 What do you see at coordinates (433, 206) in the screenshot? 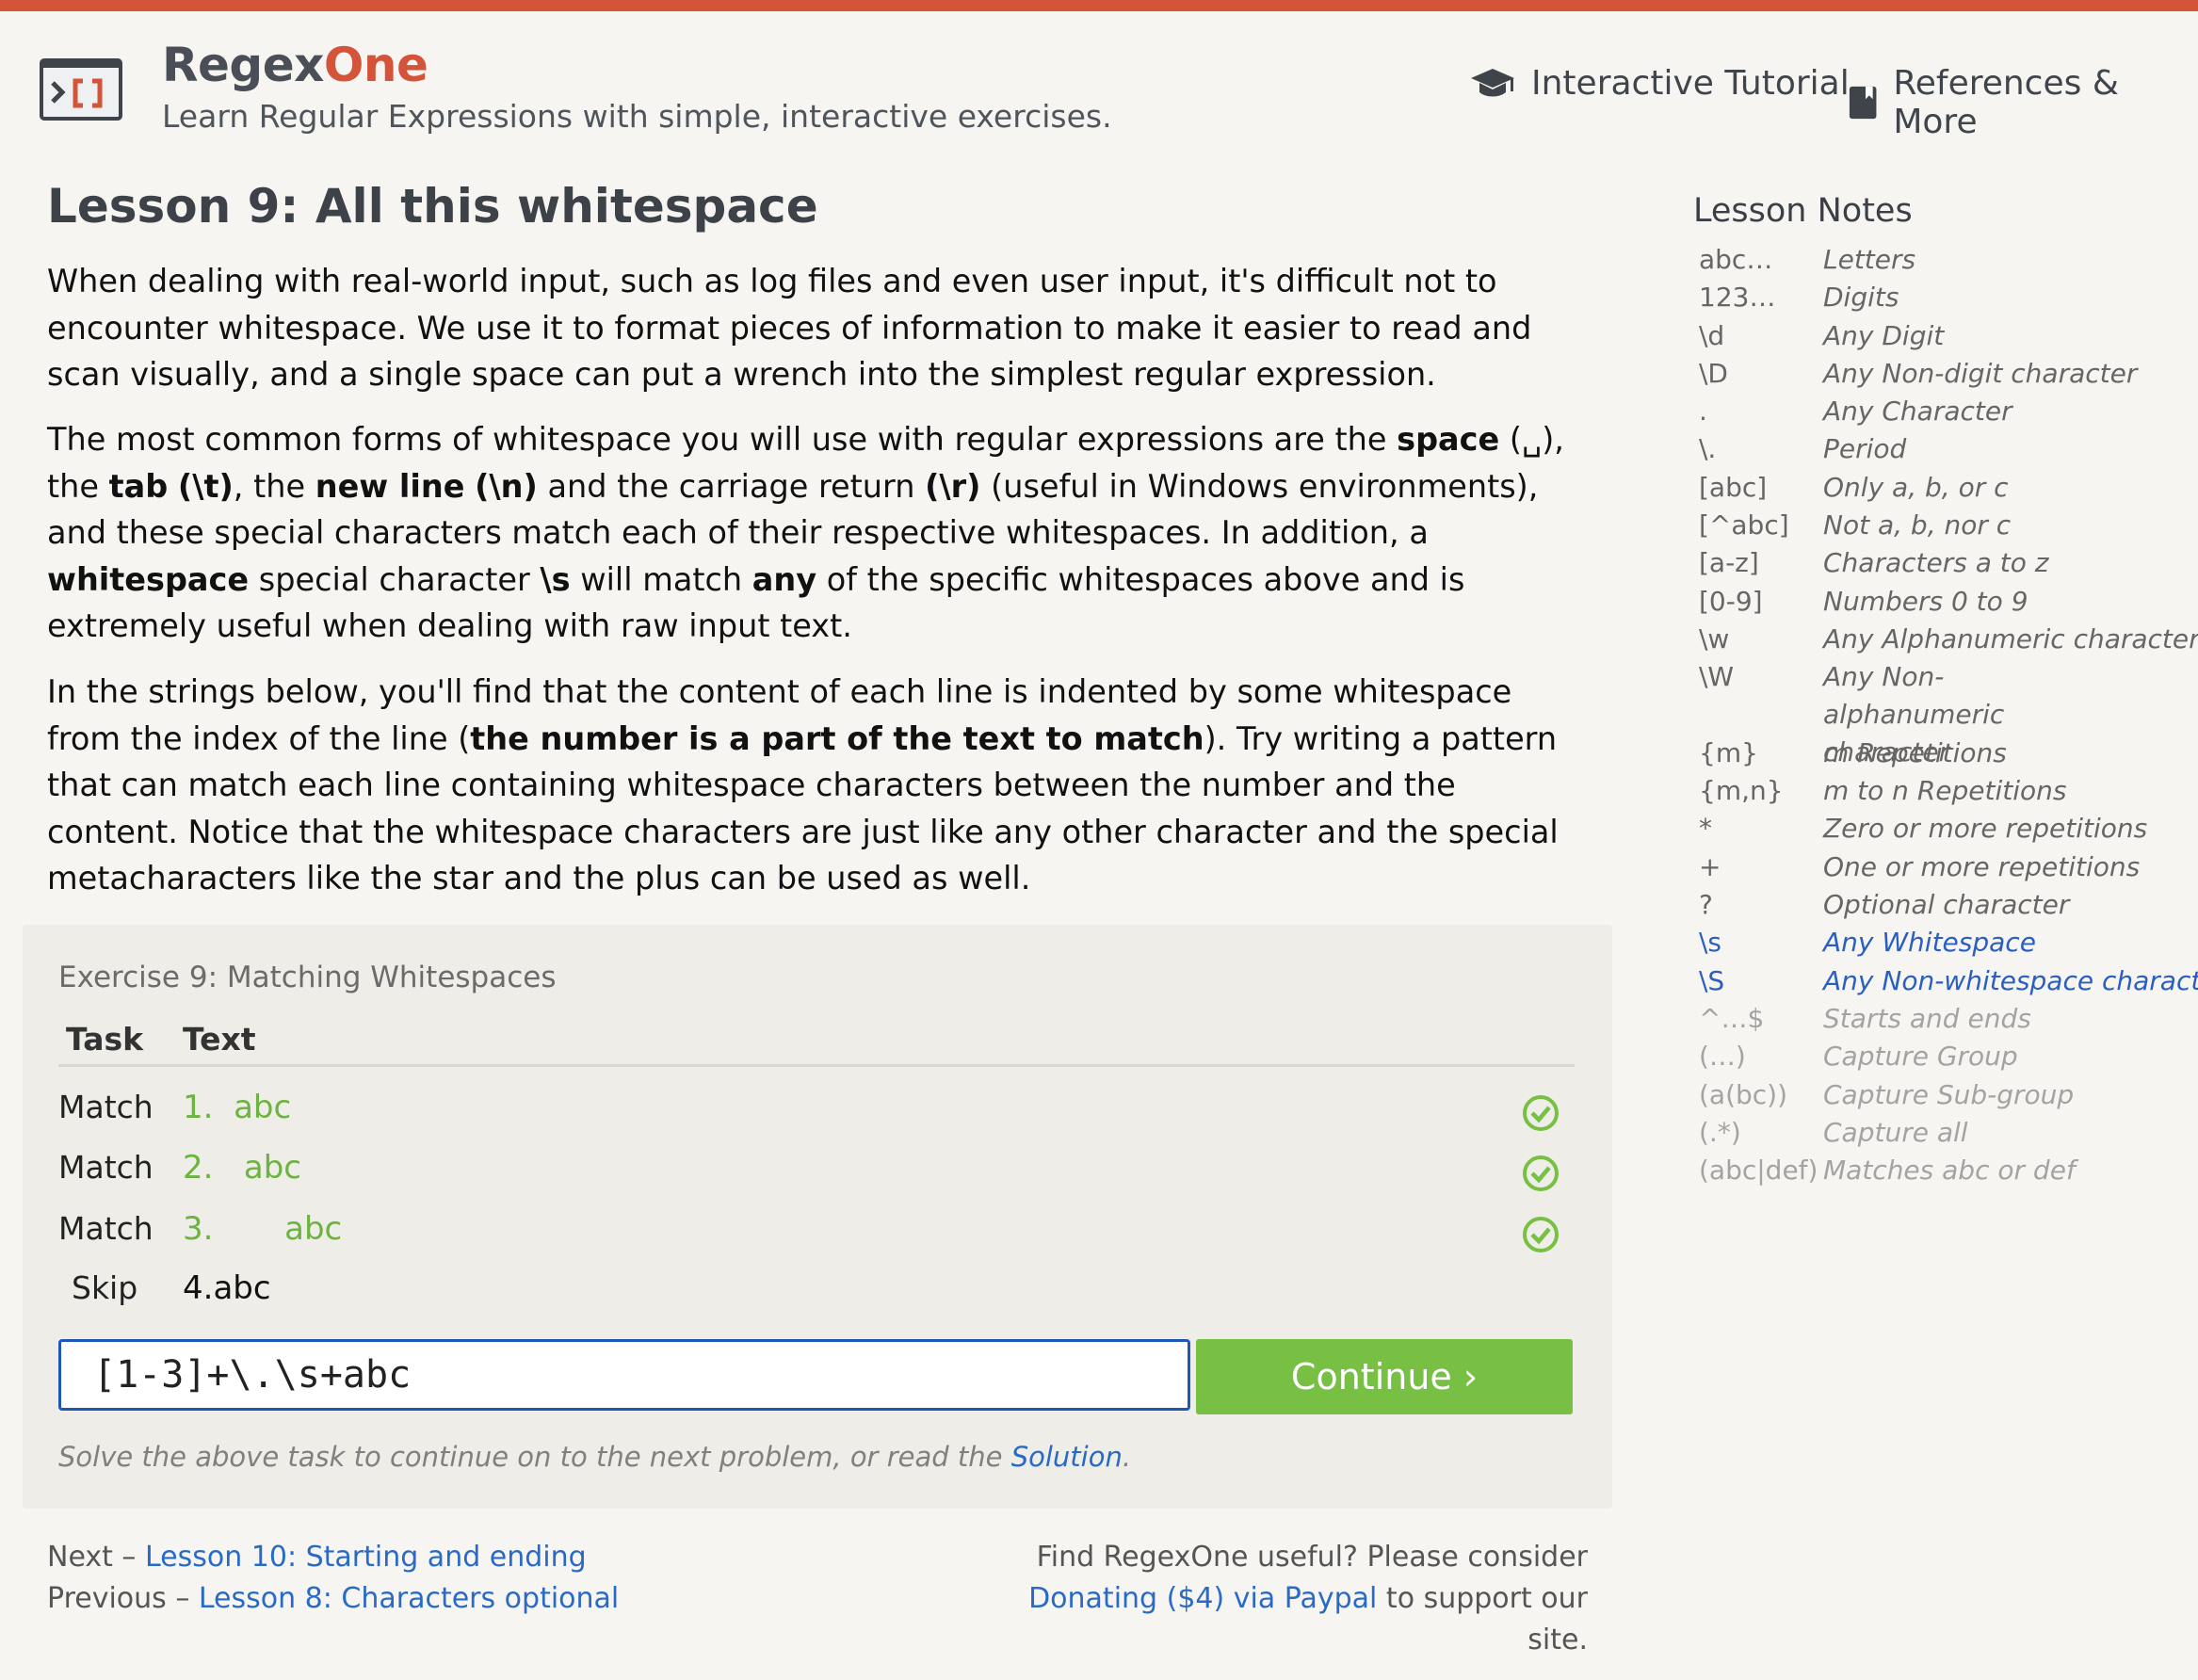
I see `lesson-title: Lesson 9: All this whitespace` at bounding box center [433, 206].